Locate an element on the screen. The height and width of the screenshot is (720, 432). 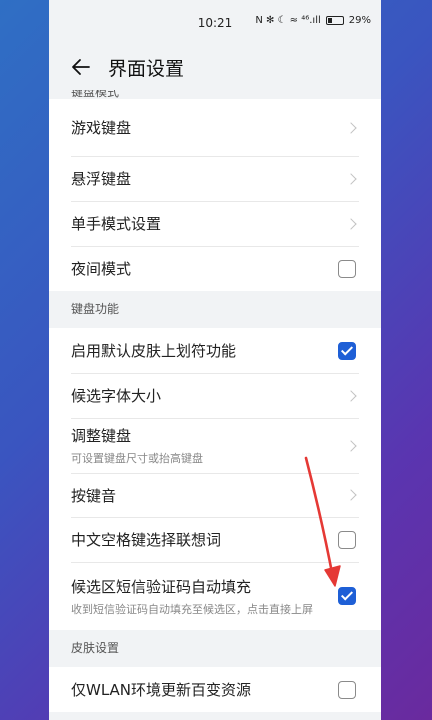
item-title: 启用默认皮肤上划符功能 is located at coordinates (154, 351).